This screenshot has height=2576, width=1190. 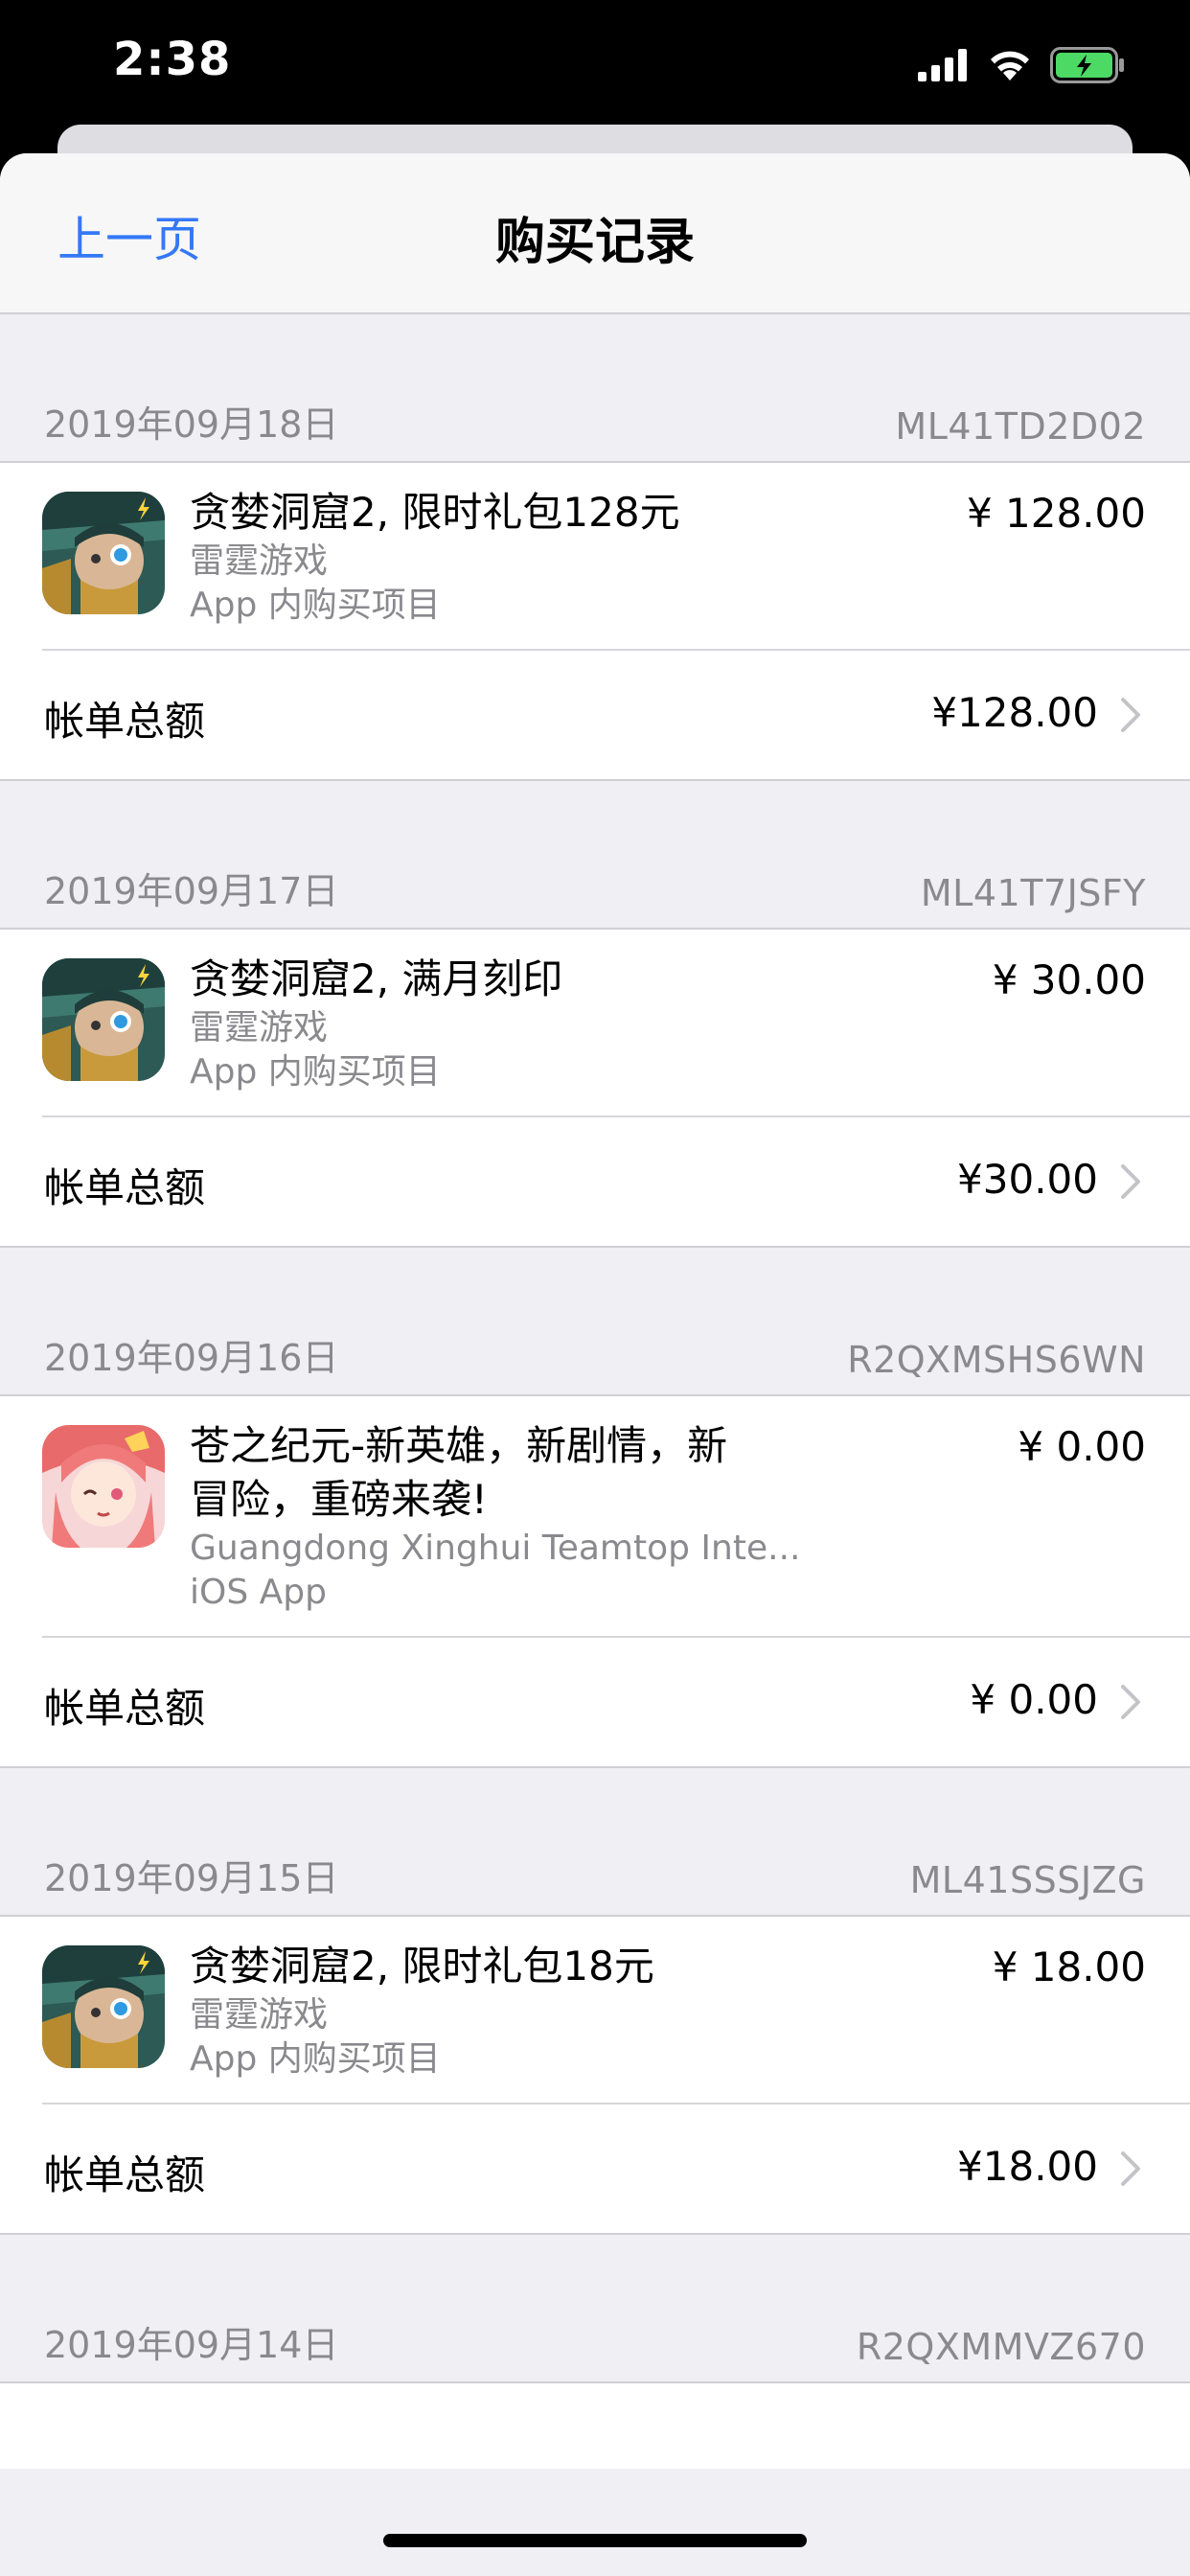 What do you see at coordinates (1001, 2347) in the screenshot?
I see `order-id: R2QXMMVZ670` at bounding box center [1001, 2347].